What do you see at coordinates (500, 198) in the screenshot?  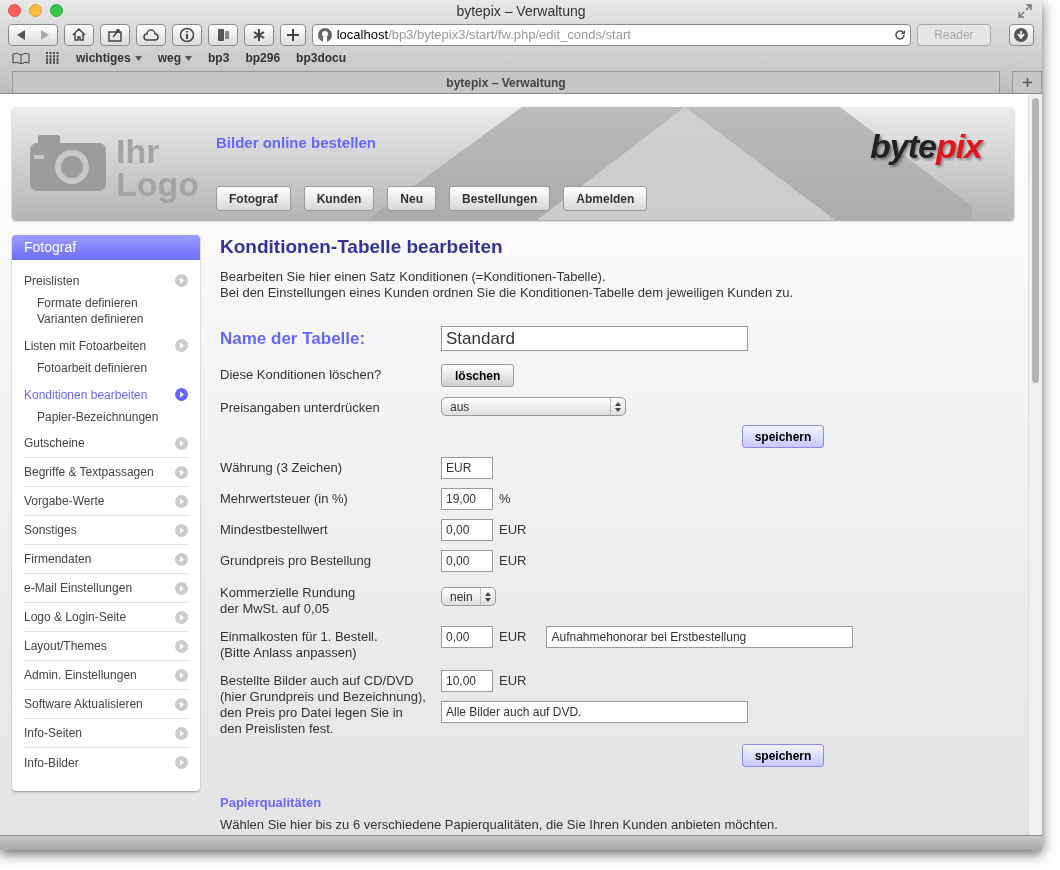 I see `nav-button: Bestellungen` at bounding box center [500, 198].